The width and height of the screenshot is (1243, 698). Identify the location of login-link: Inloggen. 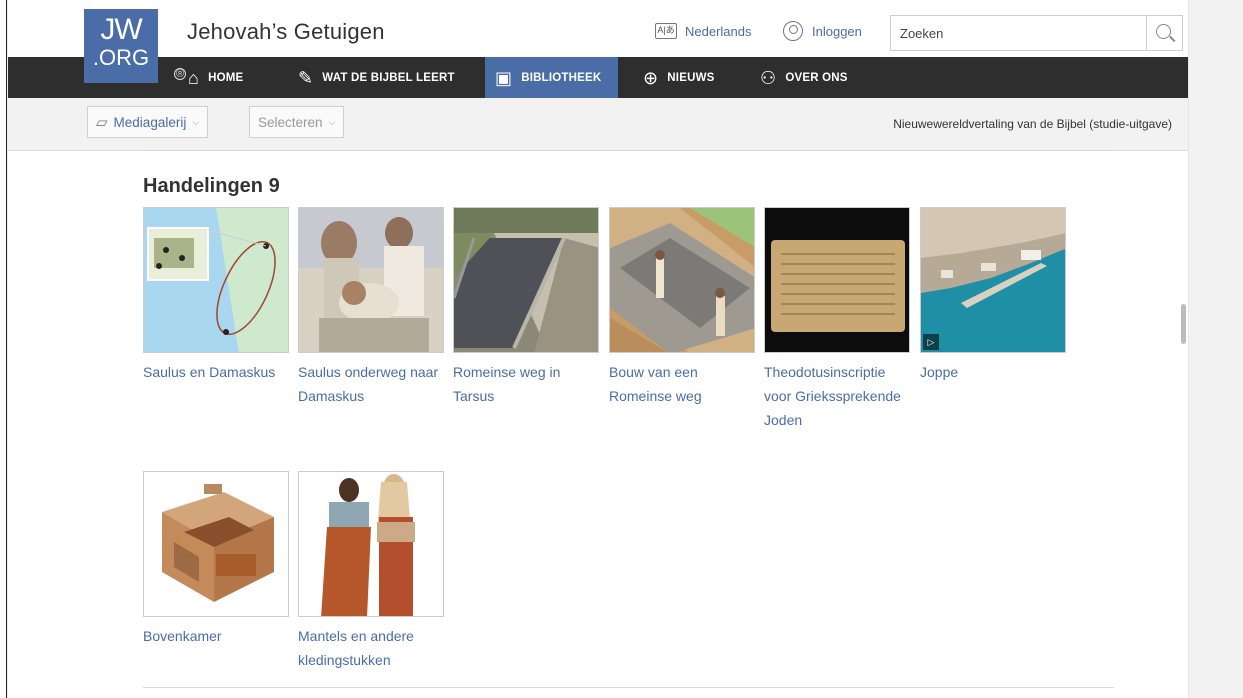
(822, 31).